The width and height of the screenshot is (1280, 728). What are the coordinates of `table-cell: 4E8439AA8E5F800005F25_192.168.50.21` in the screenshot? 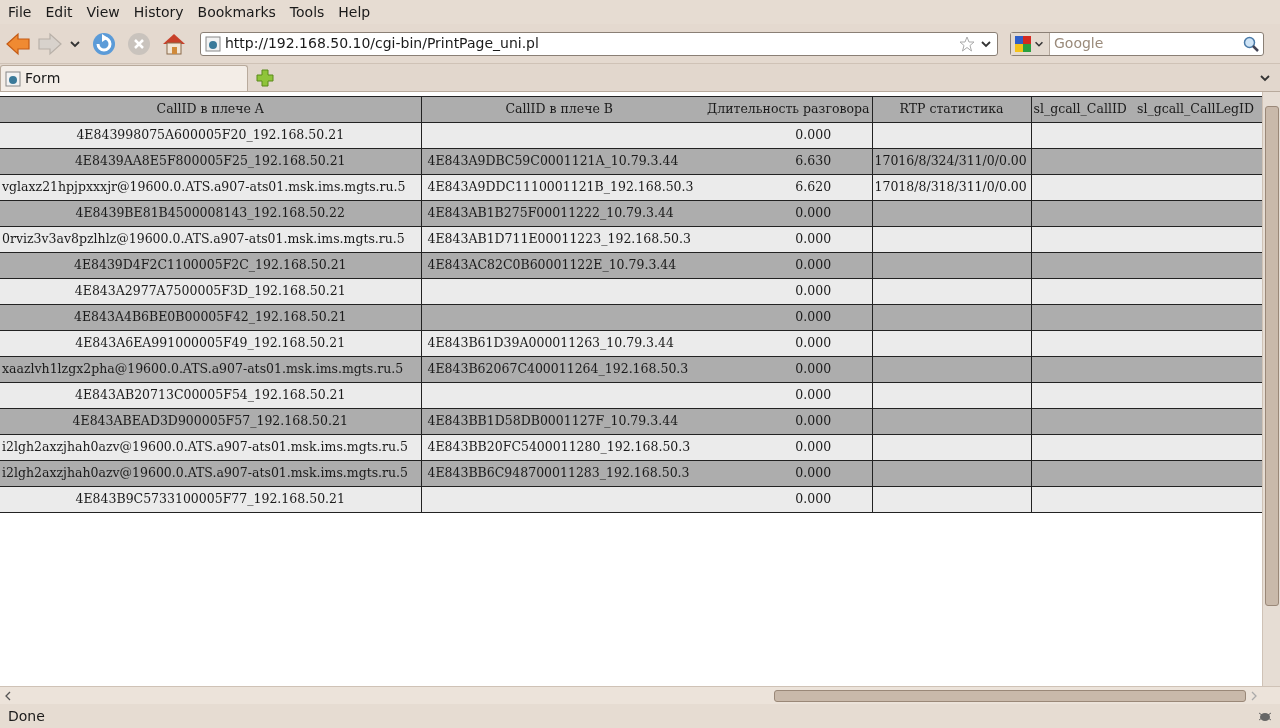 It's located at (210, 161).